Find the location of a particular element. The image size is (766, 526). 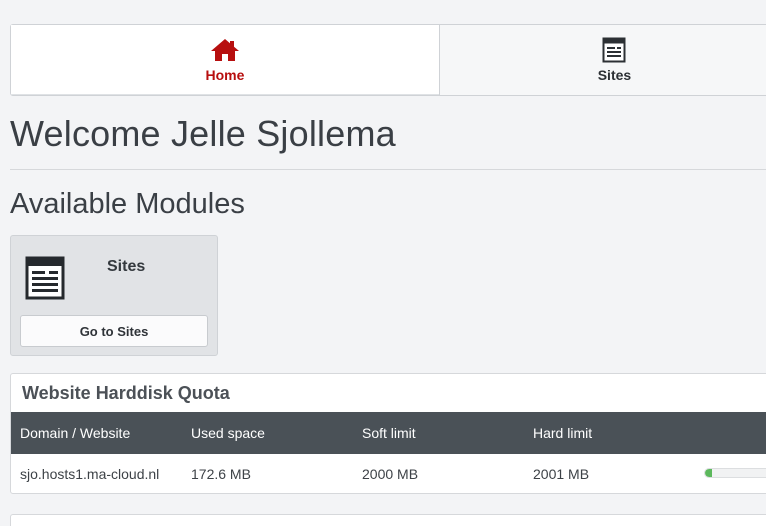

cell-hard-limit: 2001 MB is located at coordinates (561, 474).